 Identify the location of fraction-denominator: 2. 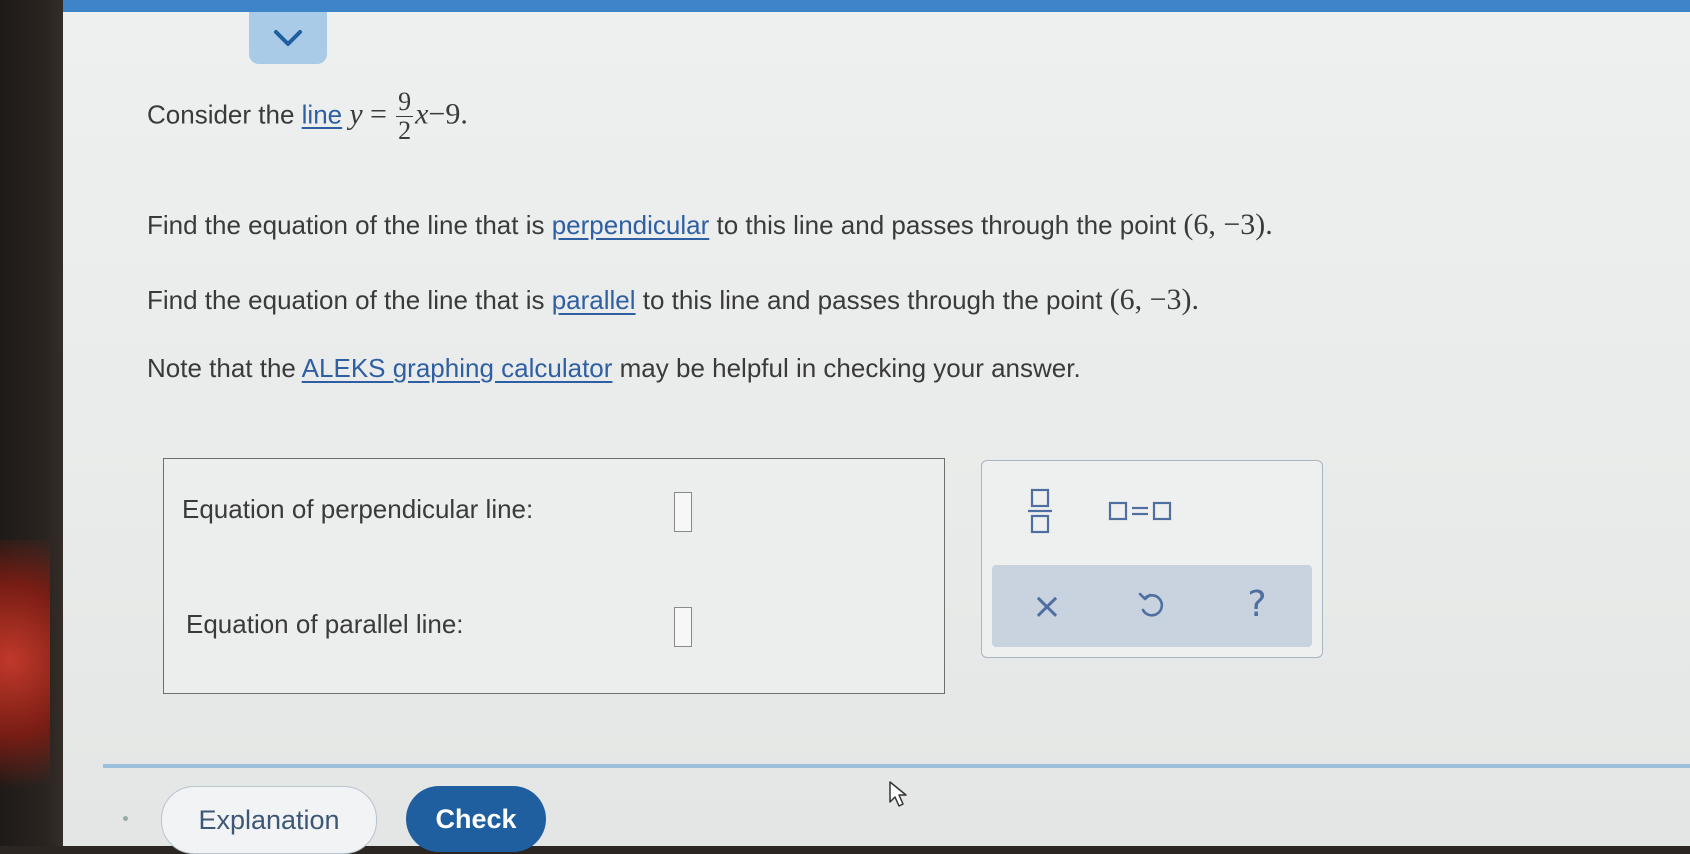
(405, 130).